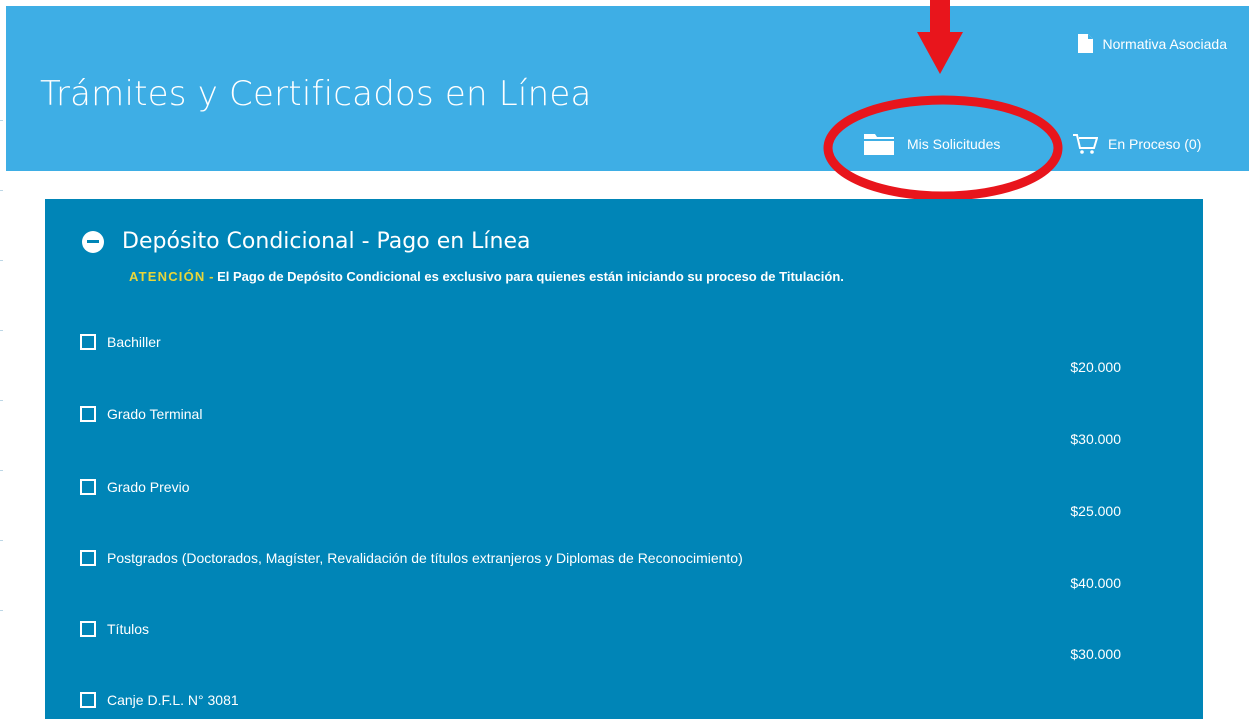 The height and width of the screenshot is (719, 1255). I want to click on en-proceso-label: En Proceso (0), so click(1155, 144).